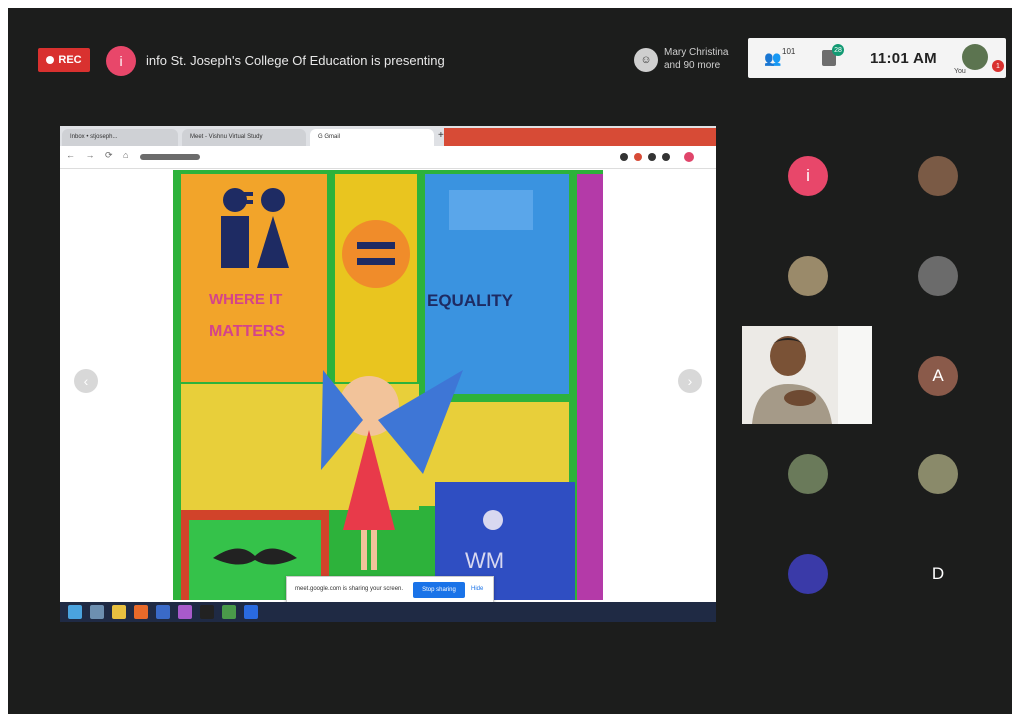 This screenshot has height=722, width=1020. What do you see at coordinates (998, 66) in the screenshot?
I see `self-badge: 1` at bounding box center [998, 66].